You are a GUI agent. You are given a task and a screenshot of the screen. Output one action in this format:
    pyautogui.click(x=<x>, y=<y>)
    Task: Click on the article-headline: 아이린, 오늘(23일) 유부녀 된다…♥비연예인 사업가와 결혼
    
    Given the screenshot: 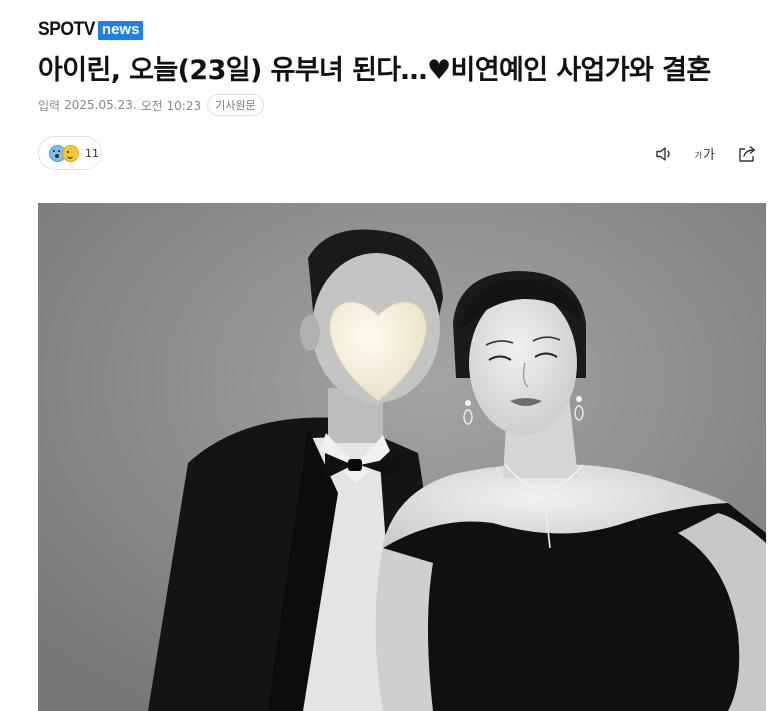 What is the action you would take?
    pyautogui.click(x=374, y=70)
    